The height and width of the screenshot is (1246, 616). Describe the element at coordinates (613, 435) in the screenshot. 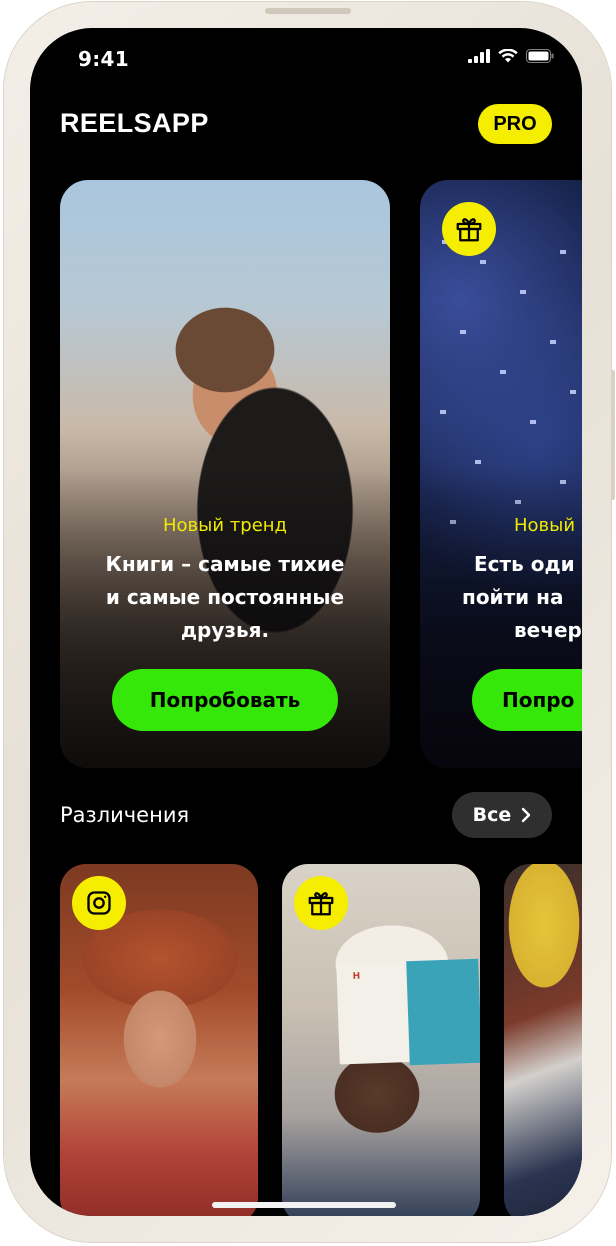

I see `side-button` at that location.